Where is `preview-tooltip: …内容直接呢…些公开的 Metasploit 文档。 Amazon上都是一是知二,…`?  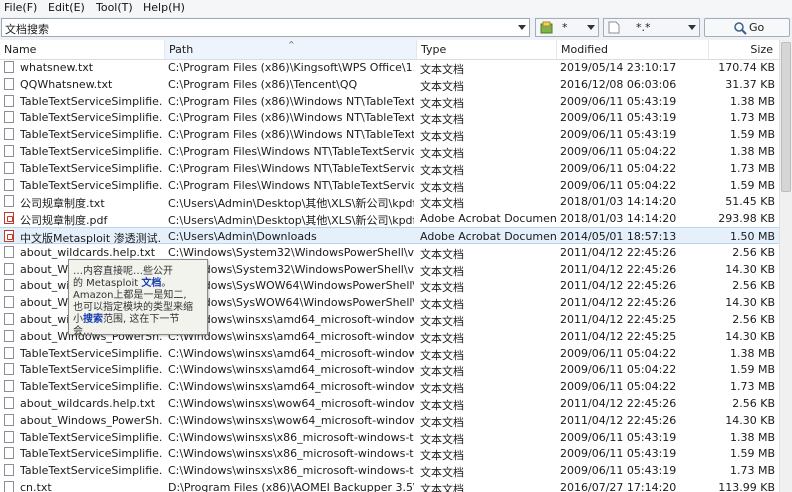 preview-tooltip: …内容直接呢…些公开的 Metasploit 文档。 Amazon上都是一是知二,… is located at coordinates (138, 298).